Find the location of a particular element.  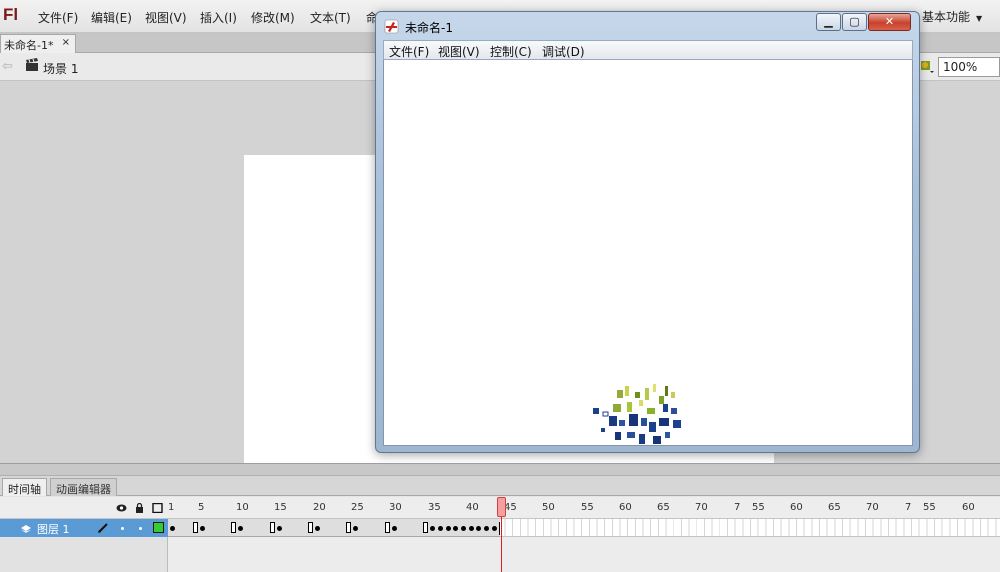

chevron-down-icon: ▼ is located at coordinates (979, 18).